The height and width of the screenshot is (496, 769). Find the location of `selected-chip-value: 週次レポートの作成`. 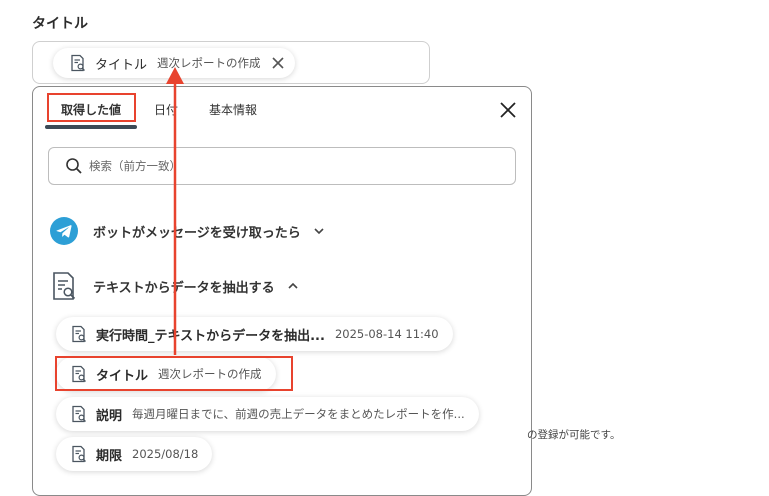

selected-chip-value: 週次レポートの作成 is located at coordinates (209, 63).